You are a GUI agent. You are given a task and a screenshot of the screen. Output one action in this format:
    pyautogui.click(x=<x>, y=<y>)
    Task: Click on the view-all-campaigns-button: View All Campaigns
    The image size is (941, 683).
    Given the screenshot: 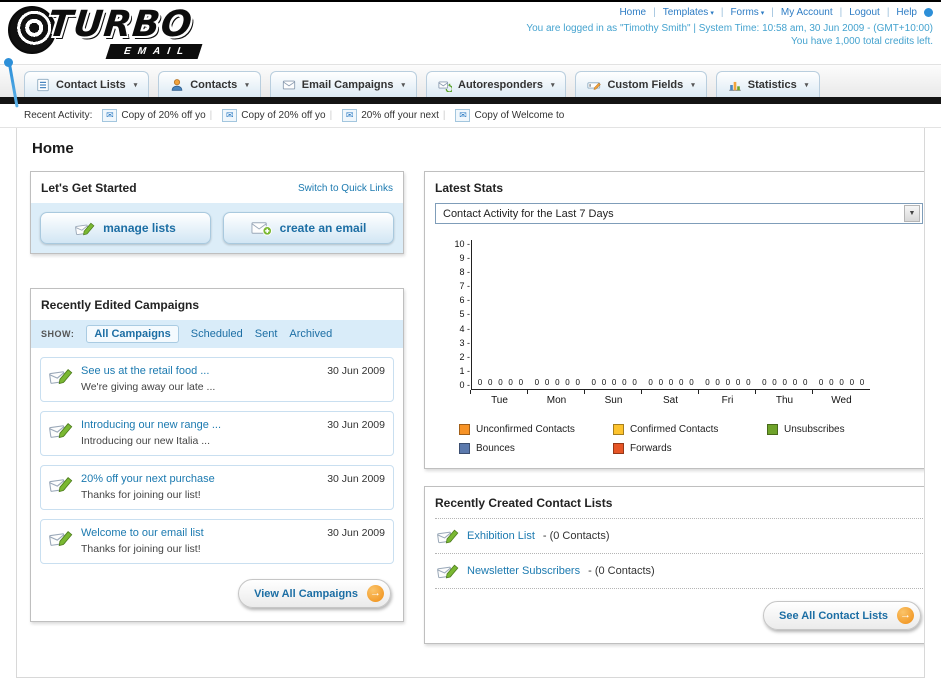 What is the action you would take?
    pyautogui.click(x=314, y=593)
    